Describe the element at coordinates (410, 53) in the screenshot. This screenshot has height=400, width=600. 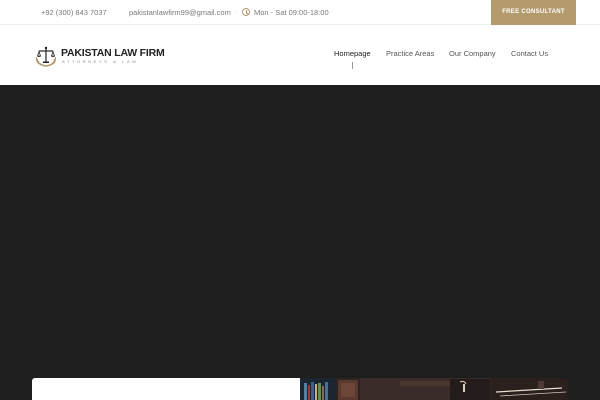
I see `nav-practice-areas: Practice Areas` at that location.